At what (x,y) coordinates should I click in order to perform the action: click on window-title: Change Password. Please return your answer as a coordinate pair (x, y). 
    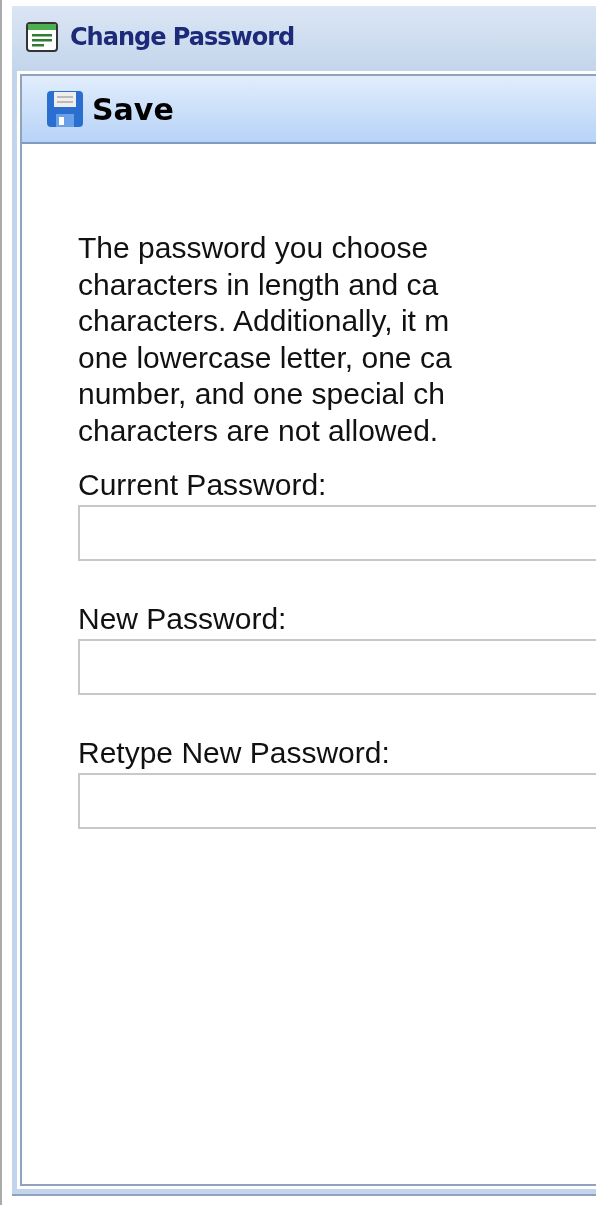
    Looking at the image, I should click on (182, 37).